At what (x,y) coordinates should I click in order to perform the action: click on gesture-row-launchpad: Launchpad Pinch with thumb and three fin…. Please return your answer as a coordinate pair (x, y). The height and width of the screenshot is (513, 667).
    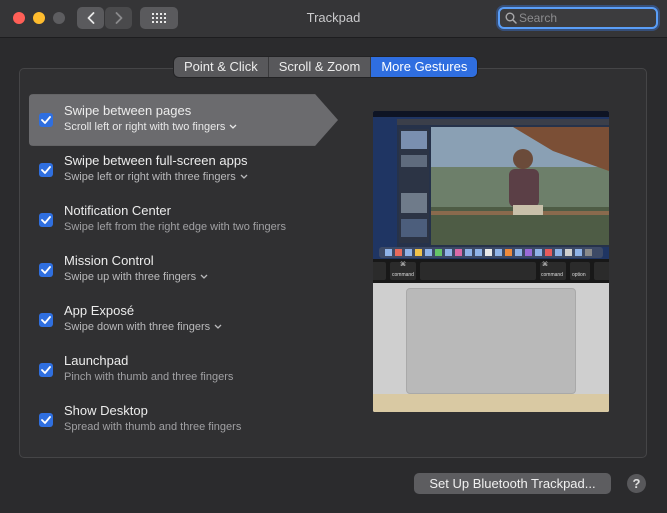
    Looking at the image, I should click on (174, 370).